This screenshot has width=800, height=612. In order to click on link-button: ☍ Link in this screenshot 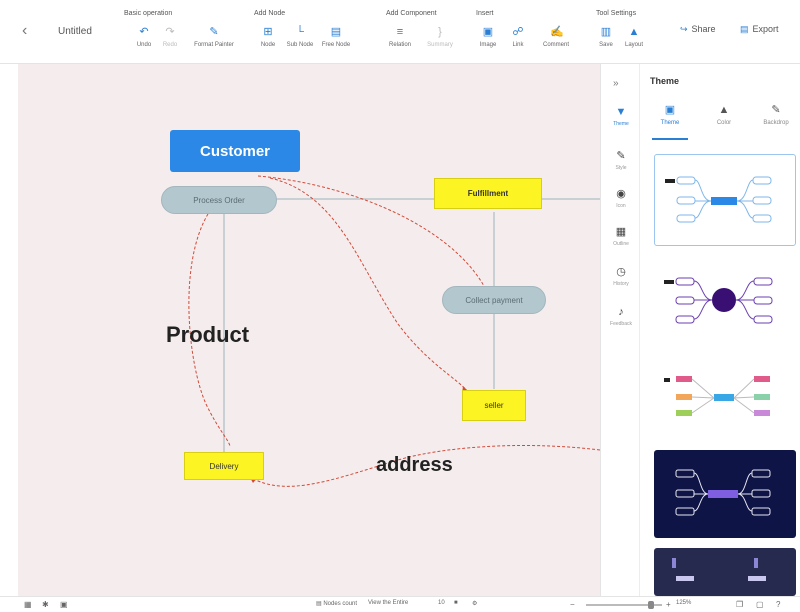, I will do `click(518, 39)`.